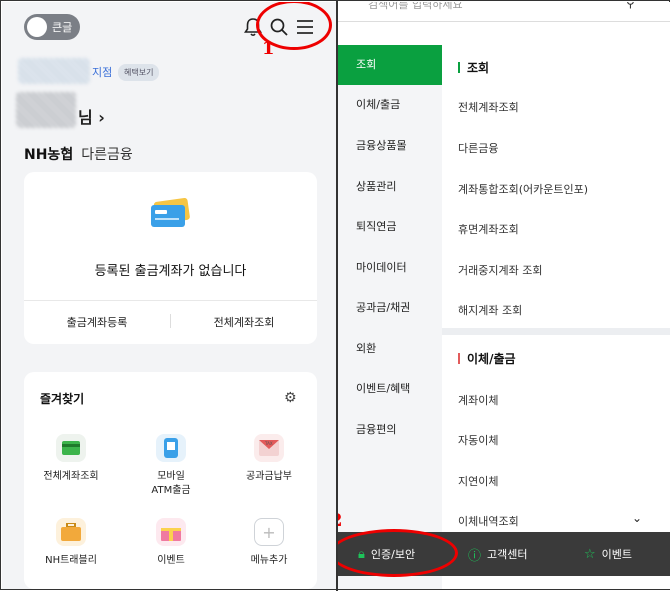 The image size is (670, 591). What do you see at coordinates (590, 554) in the screenshot?
I see `star-icon: ☆` at bounding box center [590, 554].